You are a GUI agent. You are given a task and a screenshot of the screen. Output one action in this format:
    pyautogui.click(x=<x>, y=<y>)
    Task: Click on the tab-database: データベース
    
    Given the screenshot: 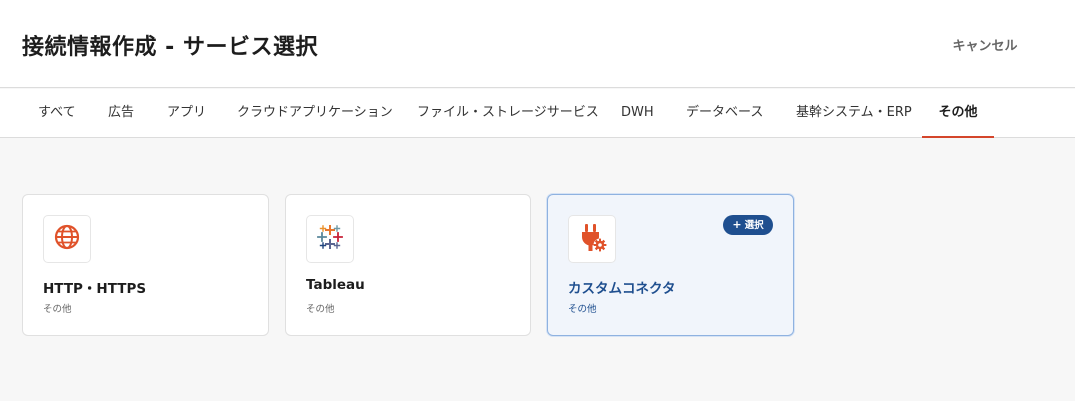 What is the action you would take?
    pyautogui.click(x=724, y=113)
    